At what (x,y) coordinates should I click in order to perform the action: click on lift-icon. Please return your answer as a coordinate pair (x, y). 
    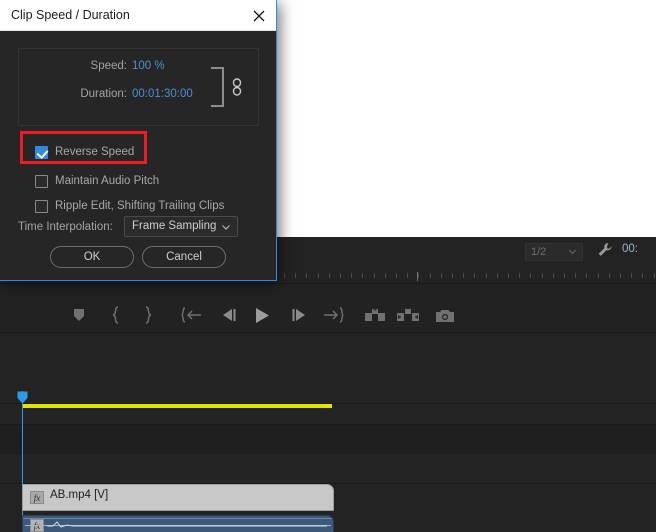
    Looking at the image, I should click on (375, 314).